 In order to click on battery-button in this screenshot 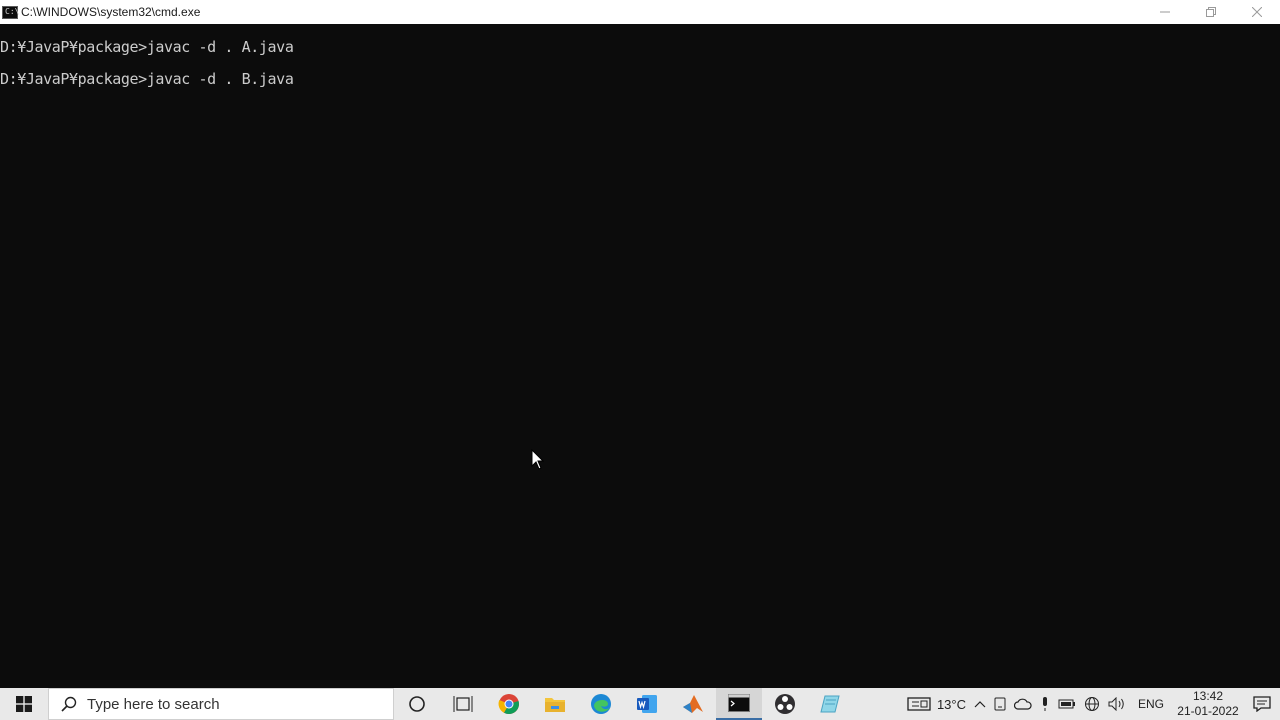, I will do `click(1067, 704)`.